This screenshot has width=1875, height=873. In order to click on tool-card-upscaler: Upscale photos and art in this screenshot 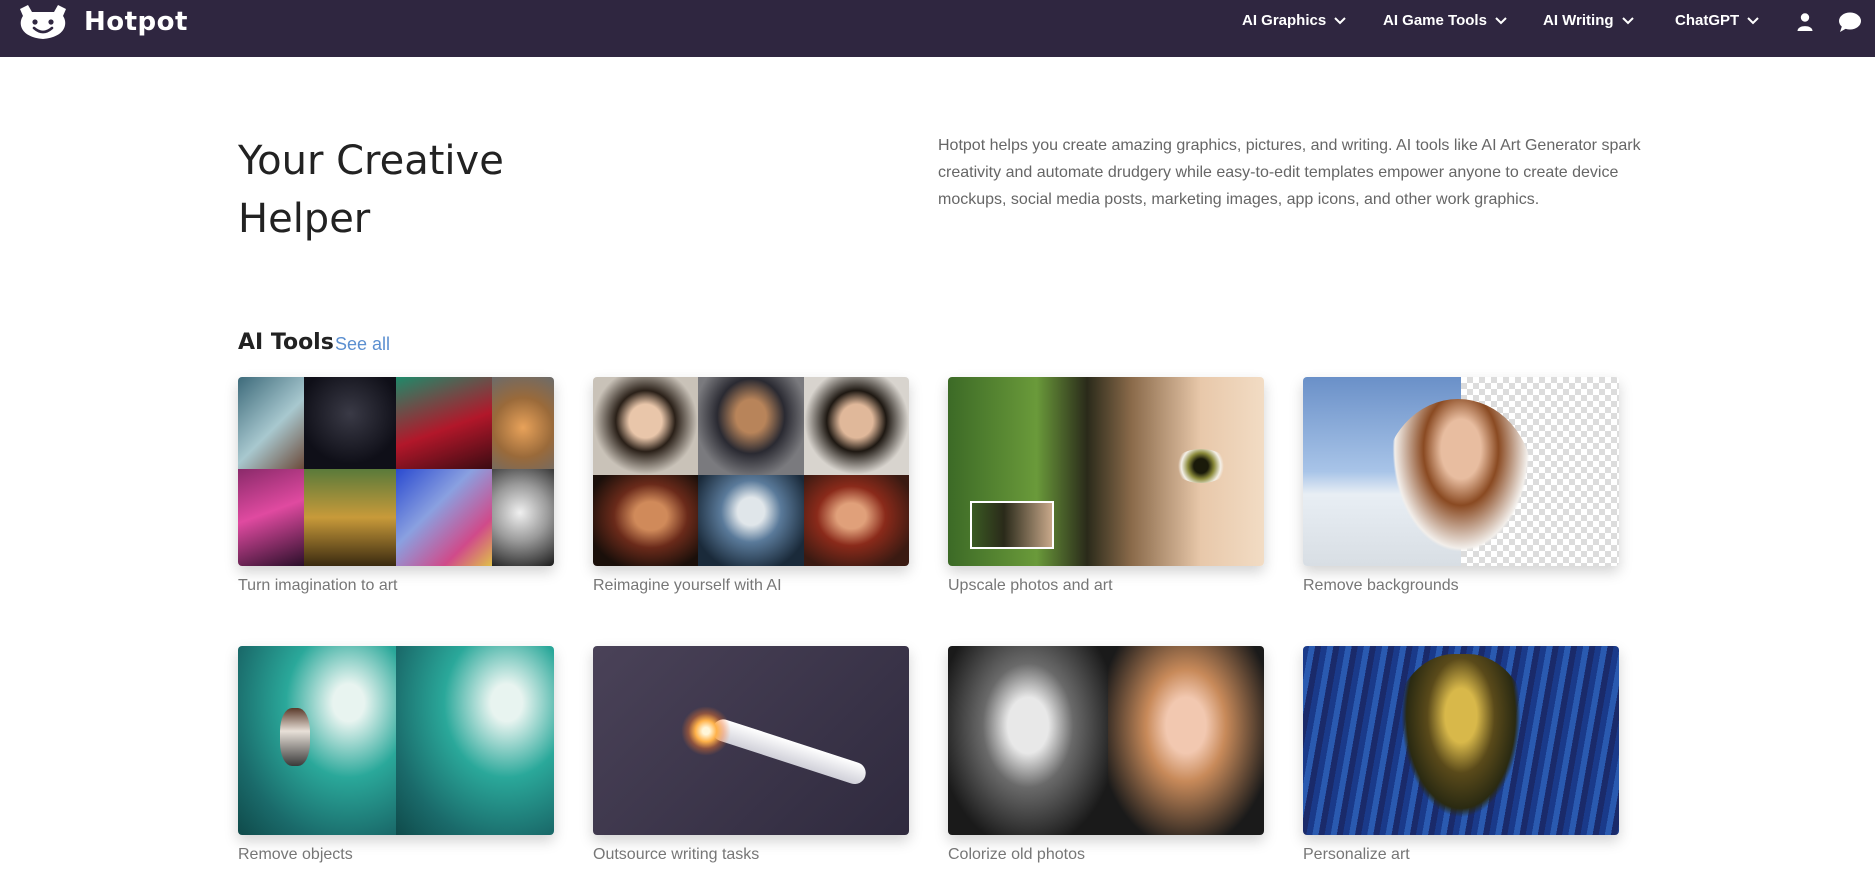, I will do `click(1106, 486)`.